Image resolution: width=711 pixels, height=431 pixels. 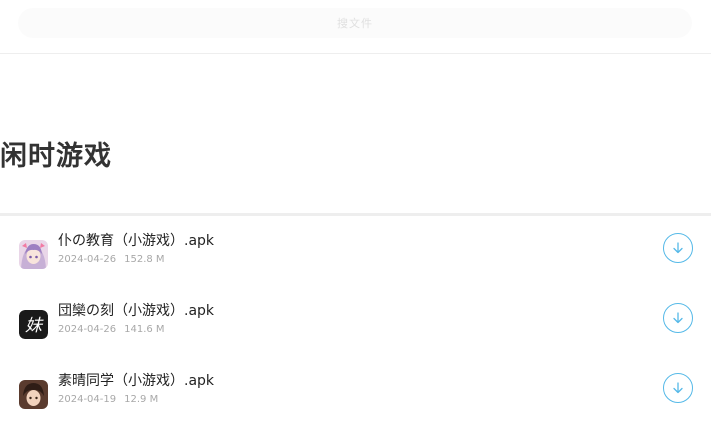 I want to click on file-name: 団欒の刻（小游戏）.apk, so click(x=136, y=311).